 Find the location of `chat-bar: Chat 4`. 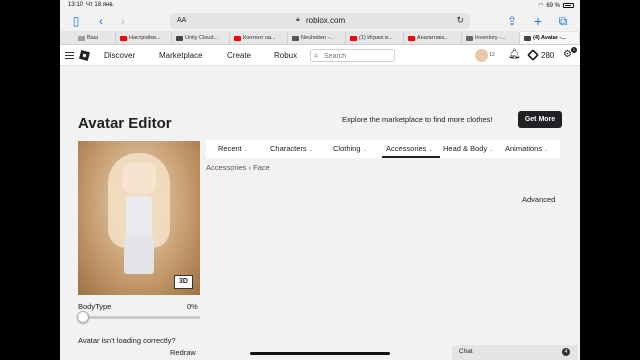

chat-bar: Chat 4 is located at coordinates (515, 352).